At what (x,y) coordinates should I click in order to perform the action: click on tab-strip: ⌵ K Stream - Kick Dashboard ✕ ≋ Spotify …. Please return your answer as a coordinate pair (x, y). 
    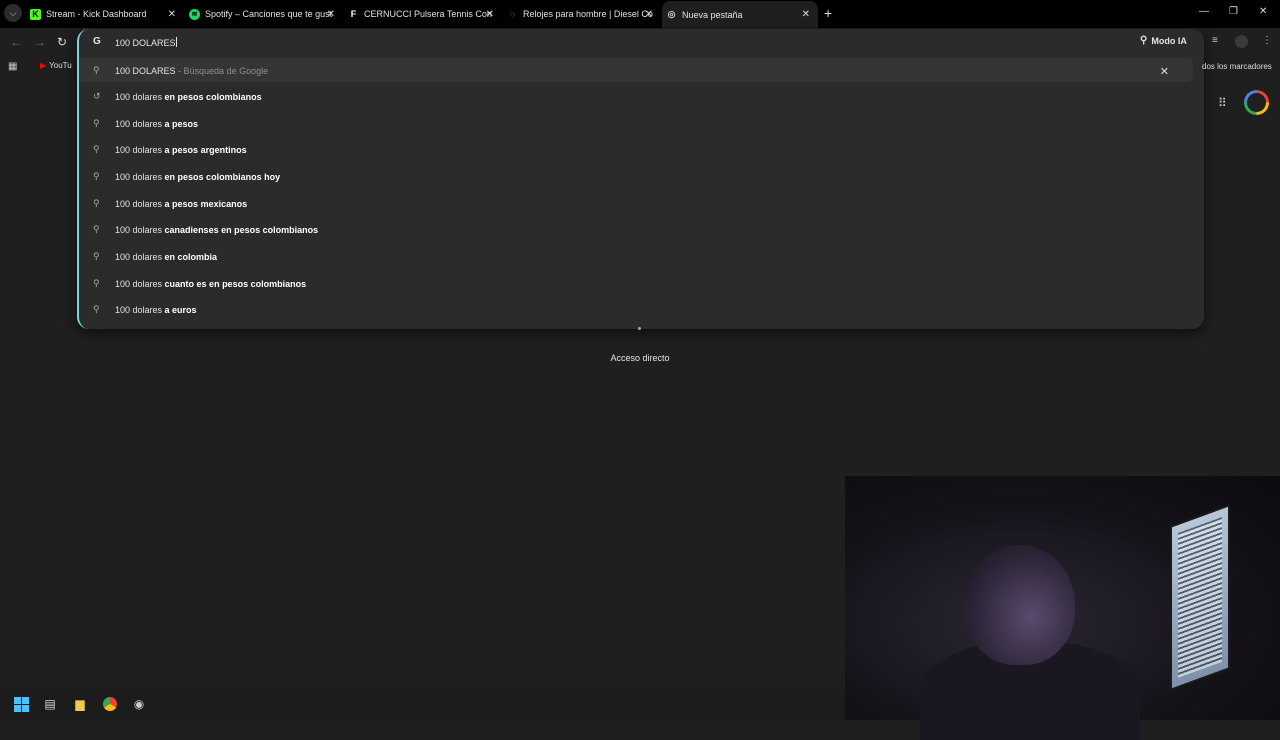
    Looking at the image, I should click on (640, 14).